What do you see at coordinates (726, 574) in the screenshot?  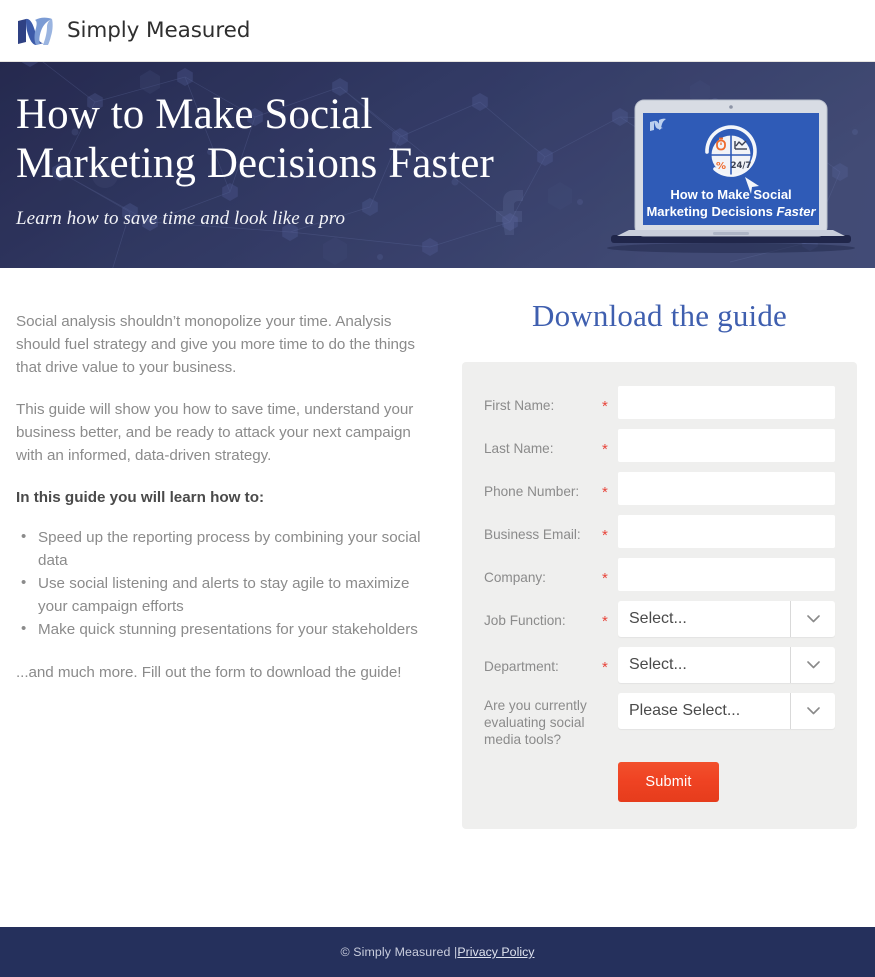 I see `company-input` at bounding box center [726, 574].